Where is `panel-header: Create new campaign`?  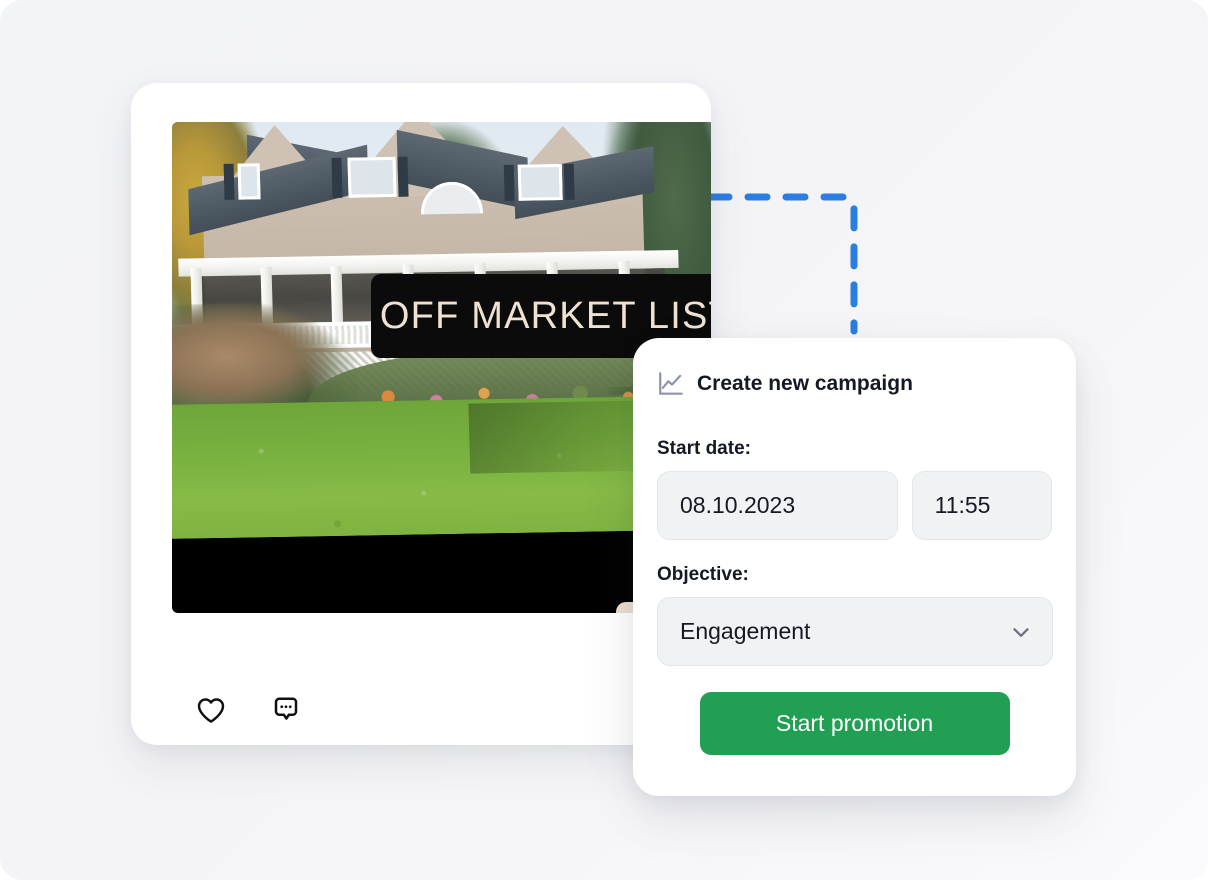 panel-header: Create new campaign is located at coordinates (854, 384).